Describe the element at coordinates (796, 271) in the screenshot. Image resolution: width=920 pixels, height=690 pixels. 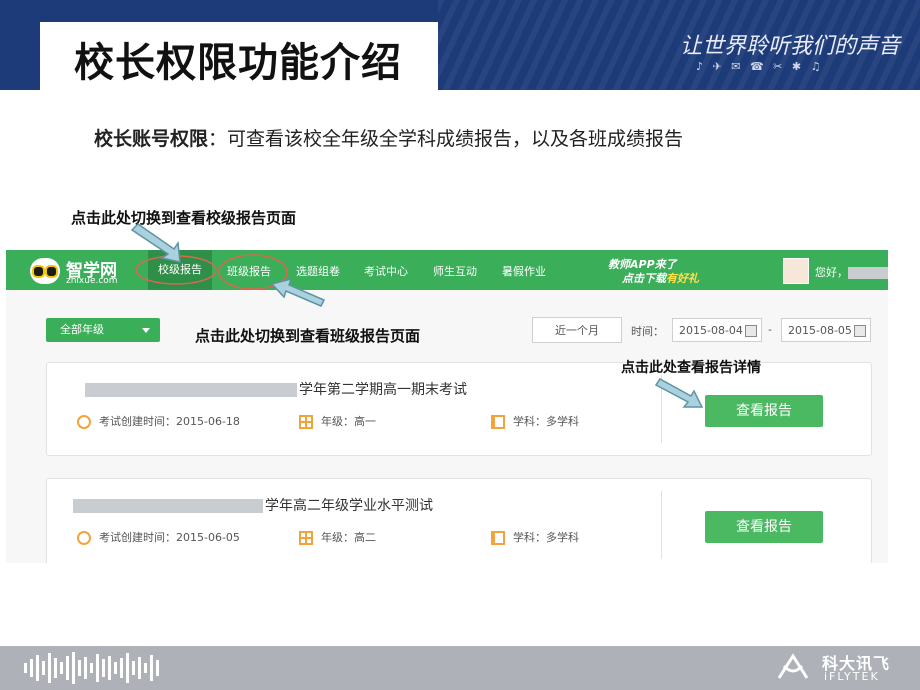
I see `avatar` at that location.